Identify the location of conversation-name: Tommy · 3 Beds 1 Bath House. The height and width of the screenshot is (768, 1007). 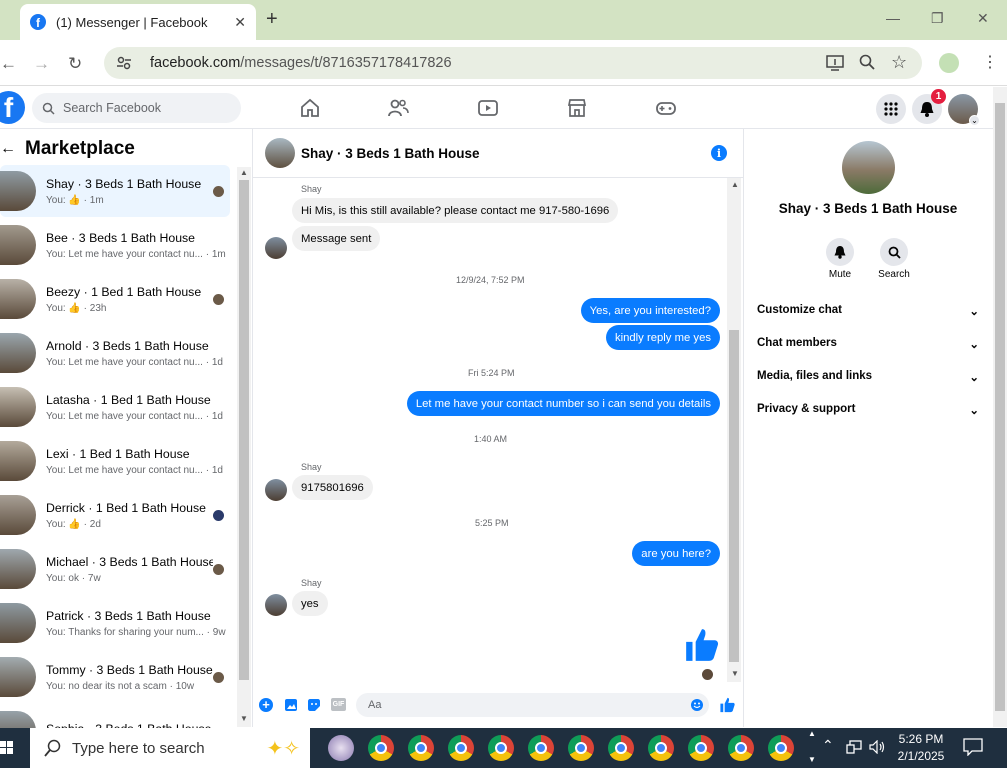
(129, 669).